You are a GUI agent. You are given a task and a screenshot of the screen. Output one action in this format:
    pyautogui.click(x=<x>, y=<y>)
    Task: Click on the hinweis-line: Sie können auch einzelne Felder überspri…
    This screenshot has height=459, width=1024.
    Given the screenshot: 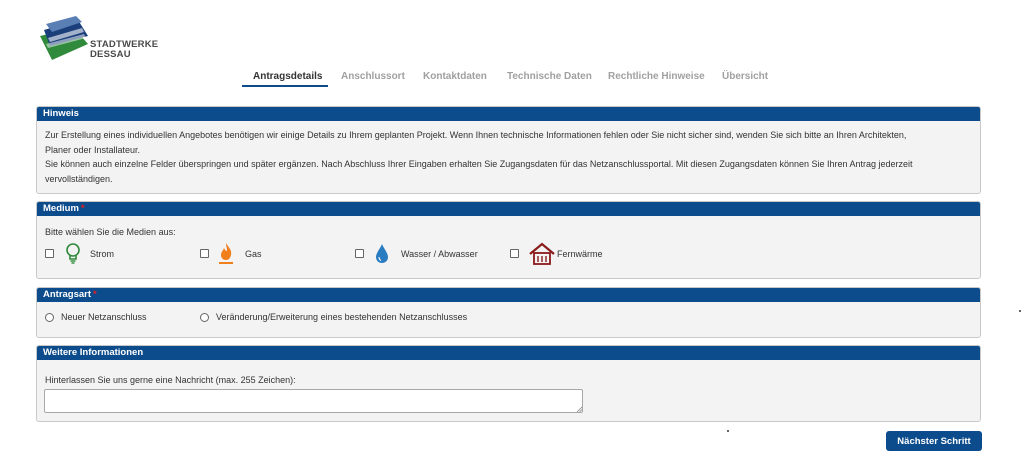 What is the action you would take?
    pyautogui.click(x=479, y=164)
    